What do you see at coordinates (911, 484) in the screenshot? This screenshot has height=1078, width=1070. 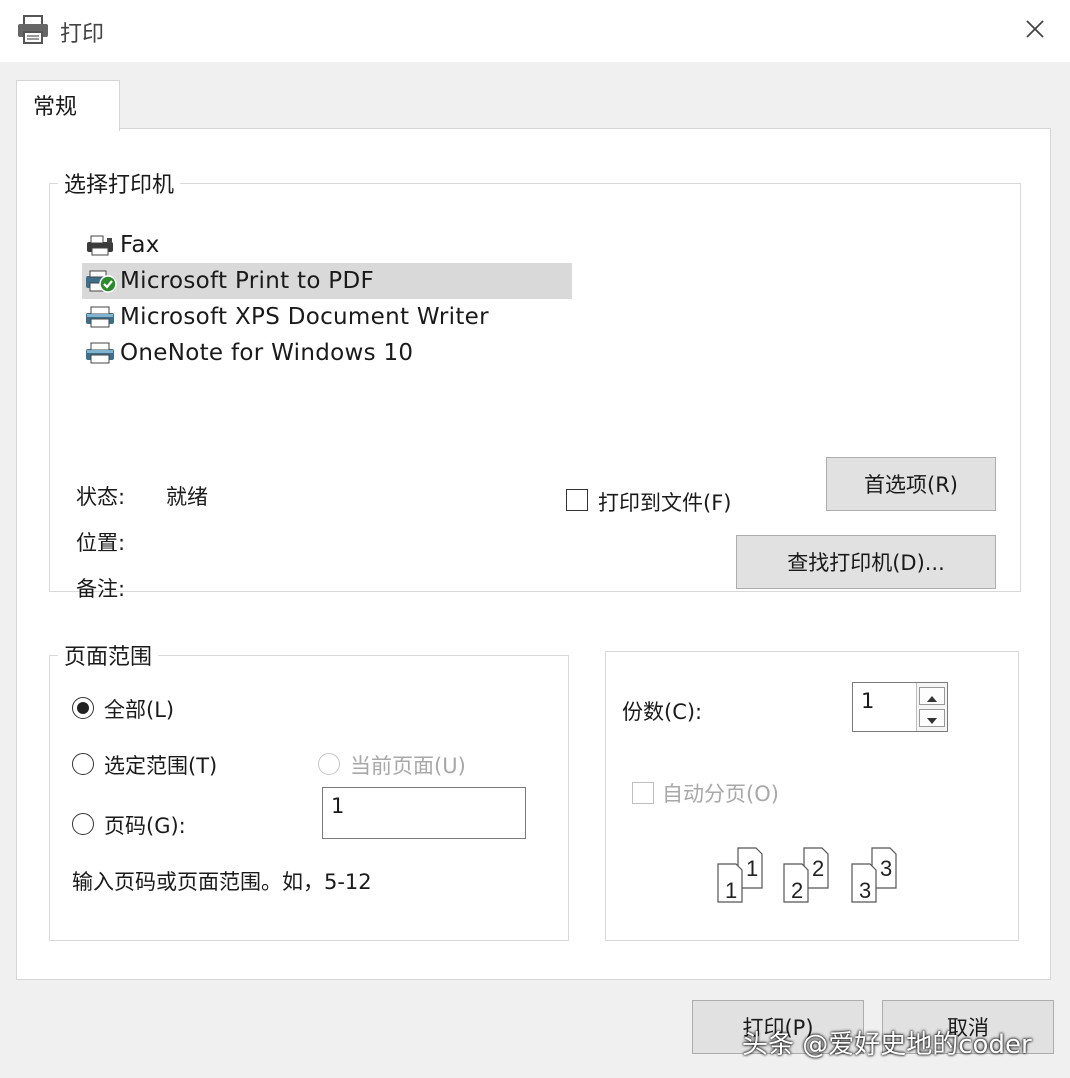 I see `preferences-button: 首选项(R)` at bounding box center [911, 484].